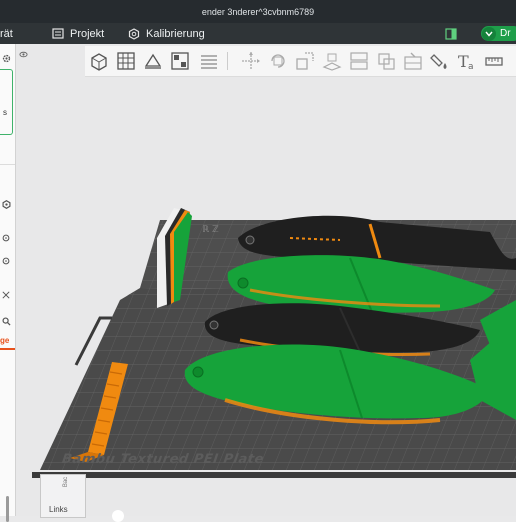  What do you see at coordinates (467, 61) in the screenshot?
I see `text-tool-icon: Ta` at bounding box center [467, 61].